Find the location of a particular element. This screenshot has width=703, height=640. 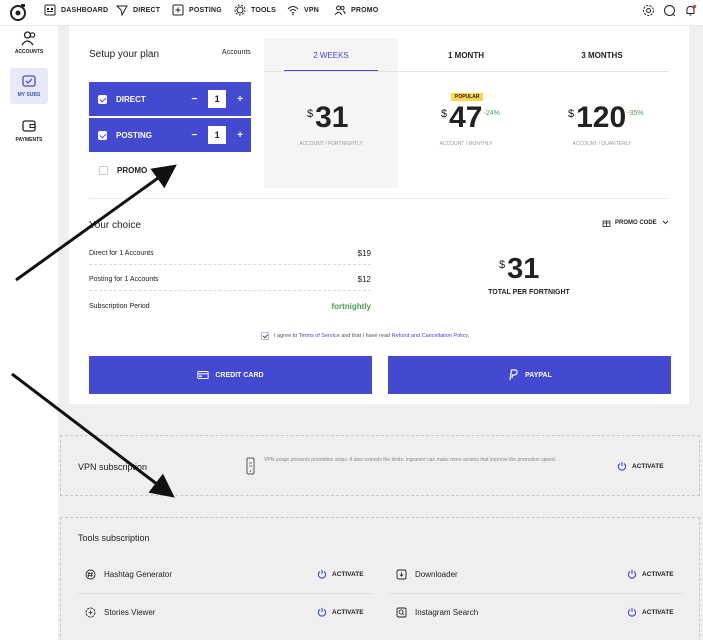

direct-quantity-stepper: − 1 + is located at coordinates (217, 99).